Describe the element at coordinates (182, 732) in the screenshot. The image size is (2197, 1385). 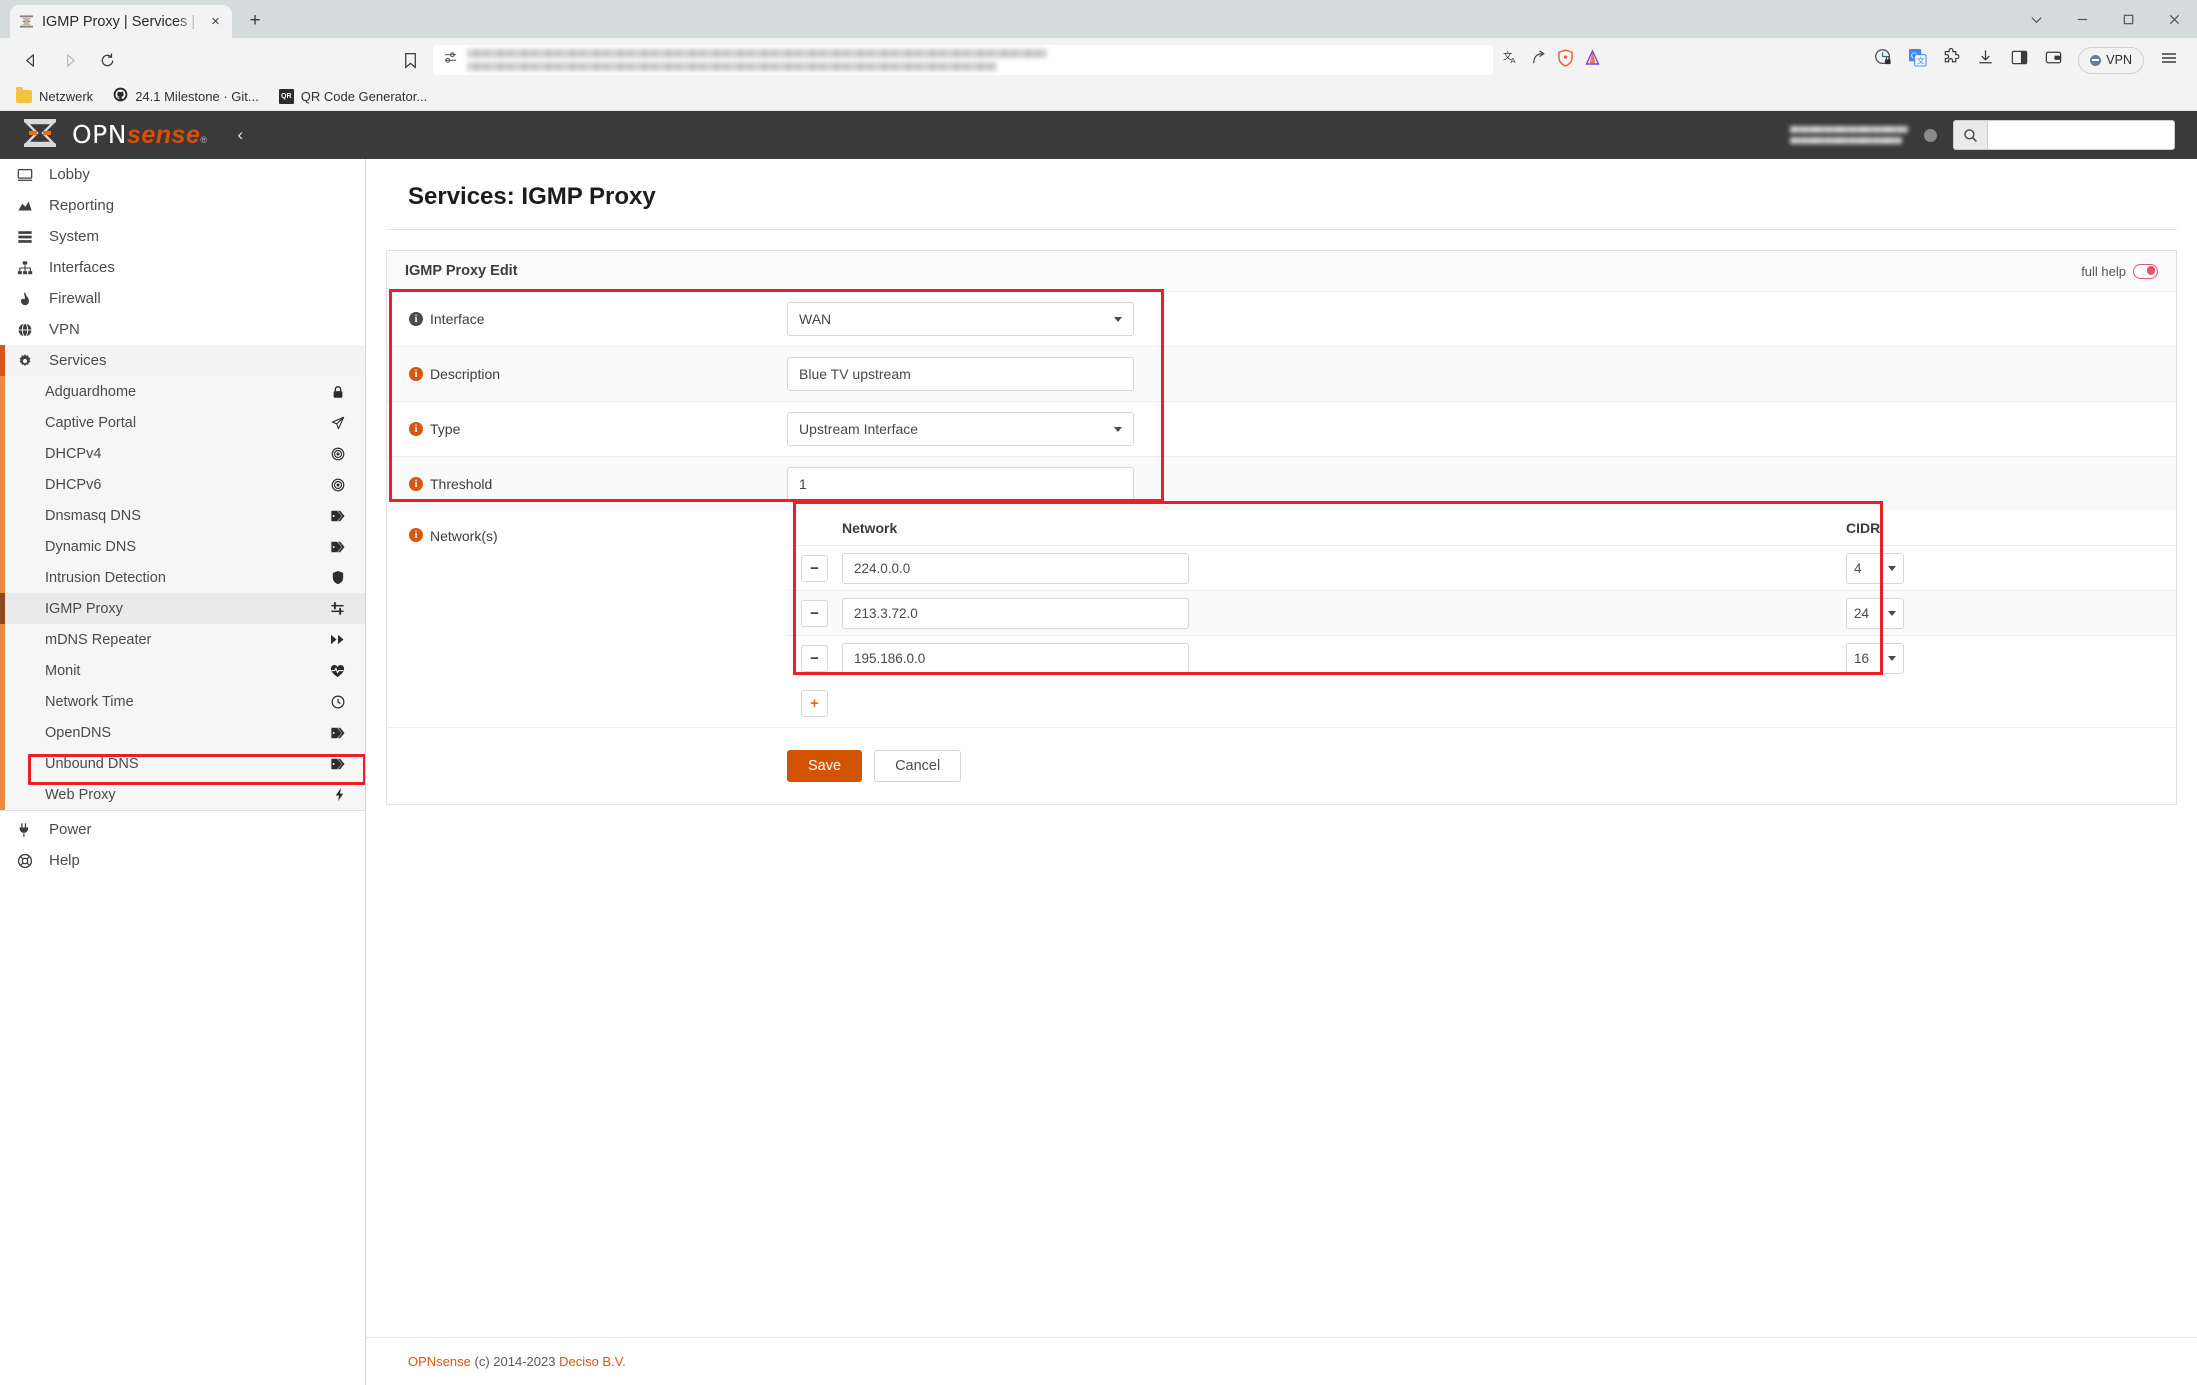
I see `sidebar-item-opendns: OpenDNS` at that location.